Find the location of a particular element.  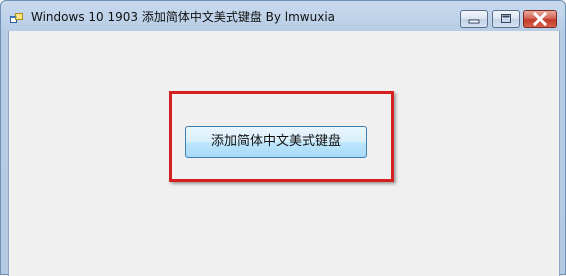

close-icon is located at coordinates (540, 19).